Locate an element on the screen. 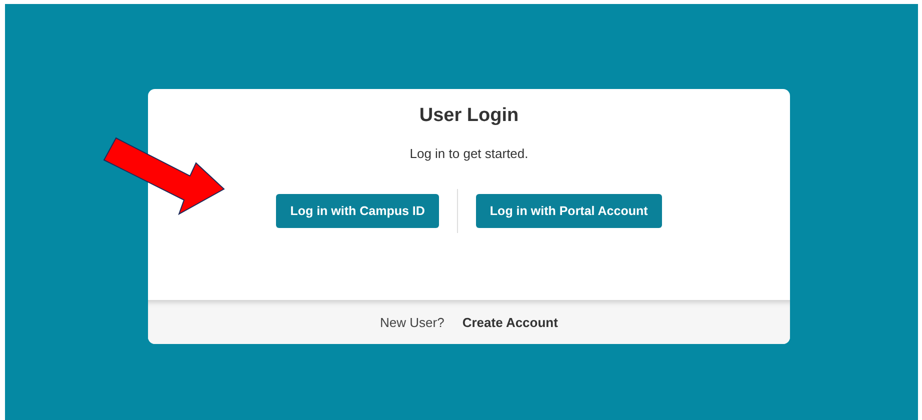 Image resolution: width=922 pixels, height=420 pixels. footer-prompt: New User? is located at coordinates (412, 322).